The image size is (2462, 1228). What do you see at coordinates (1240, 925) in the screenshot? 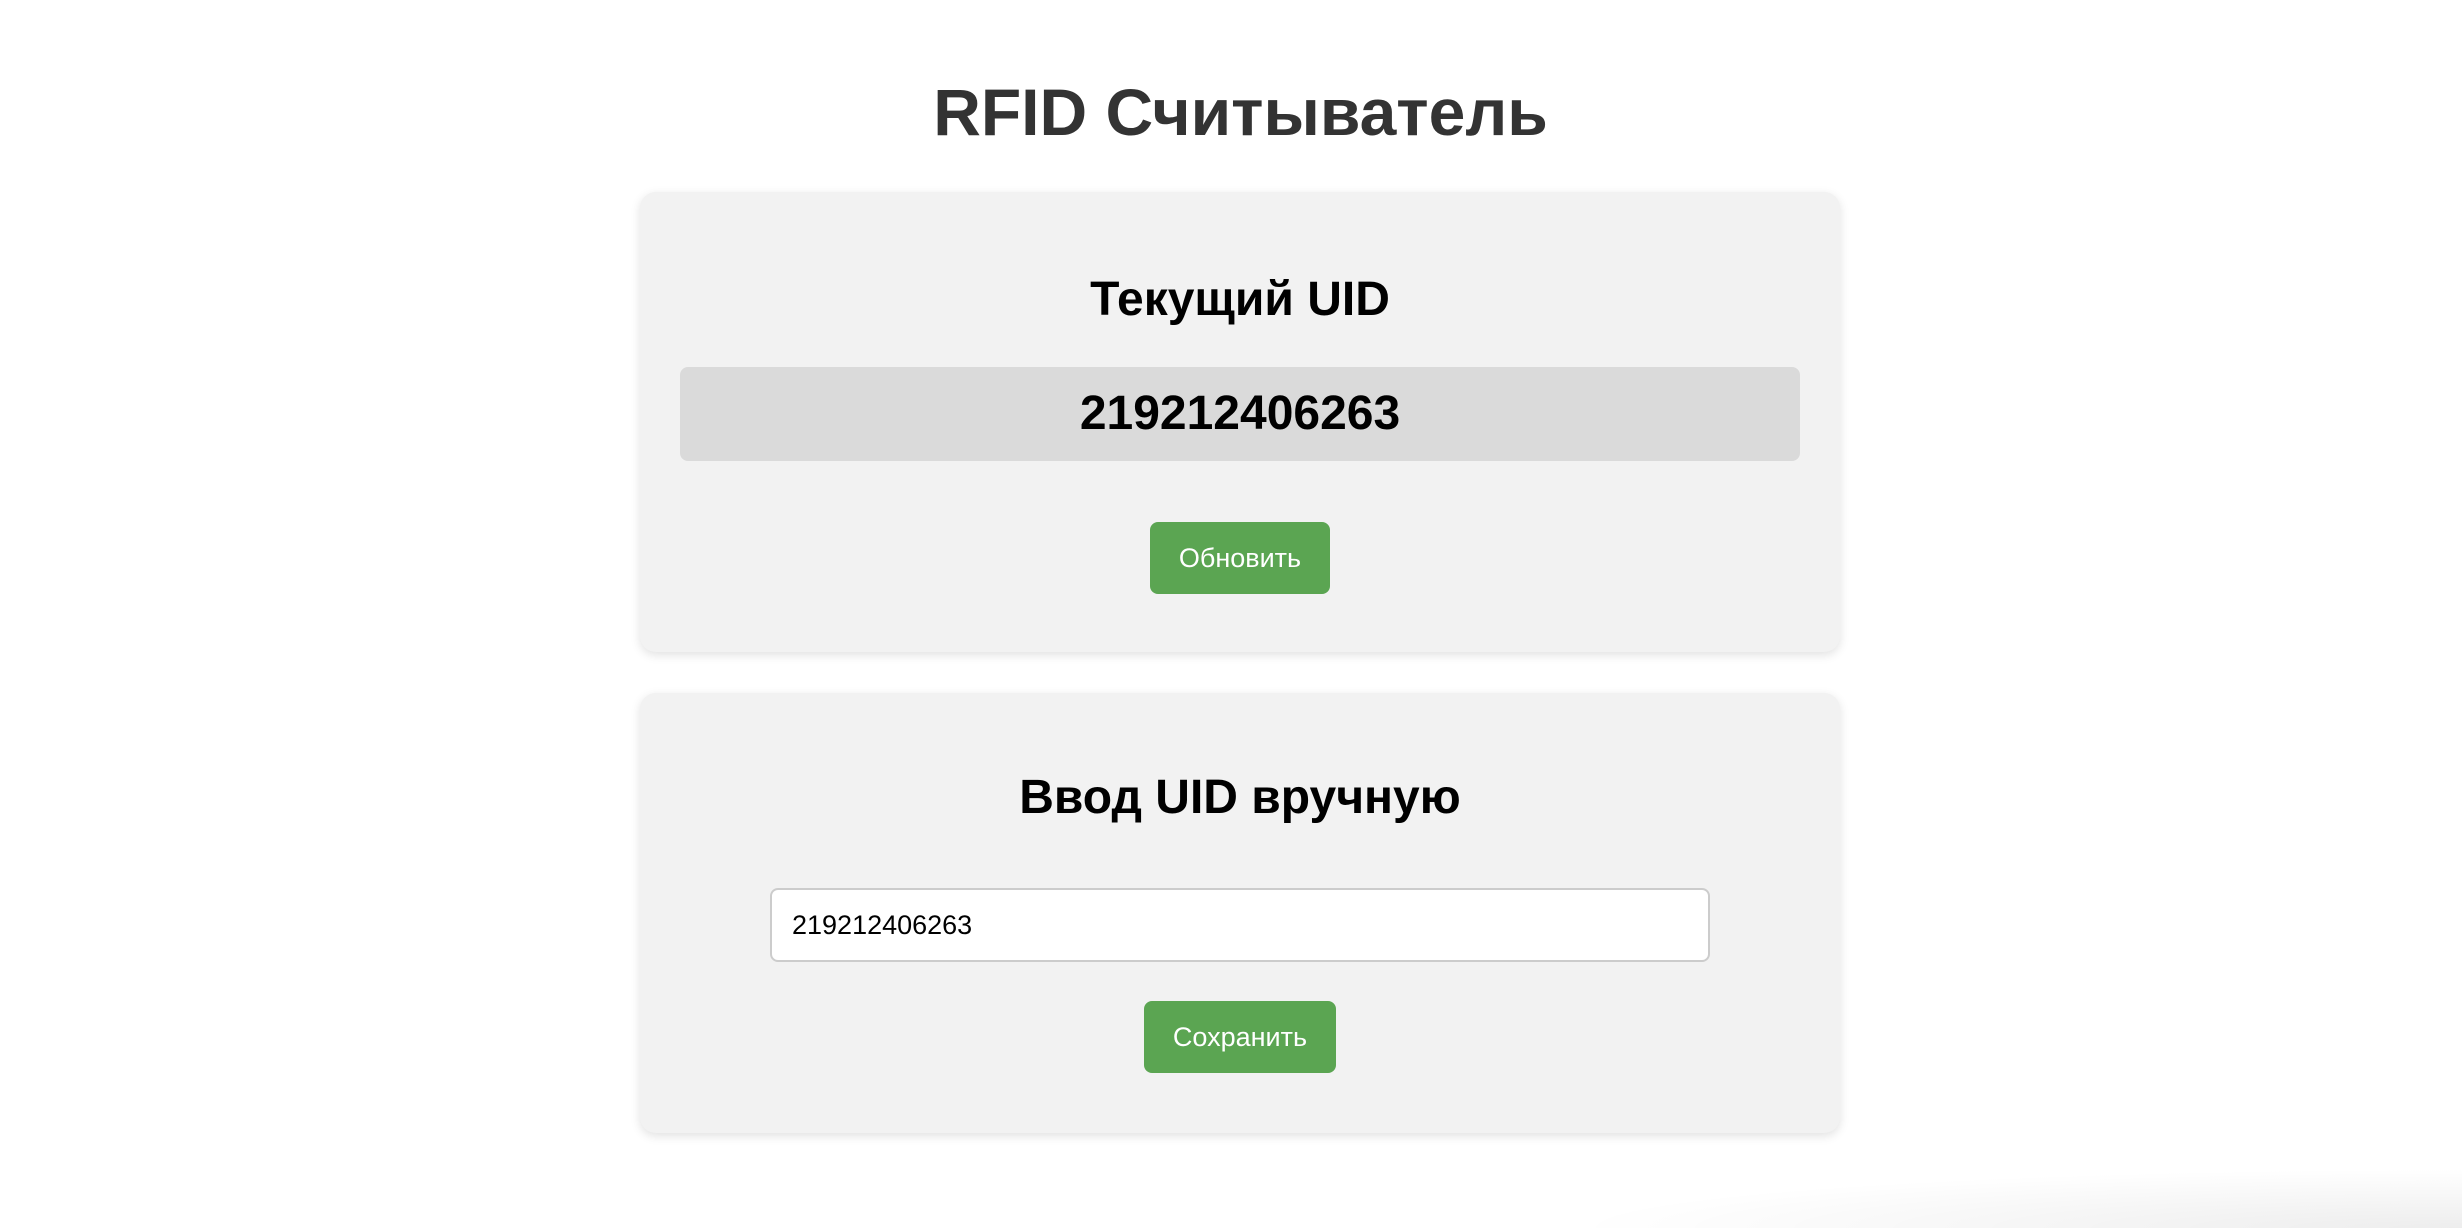
I see `uid-input` at bounding box center [1240, 925].